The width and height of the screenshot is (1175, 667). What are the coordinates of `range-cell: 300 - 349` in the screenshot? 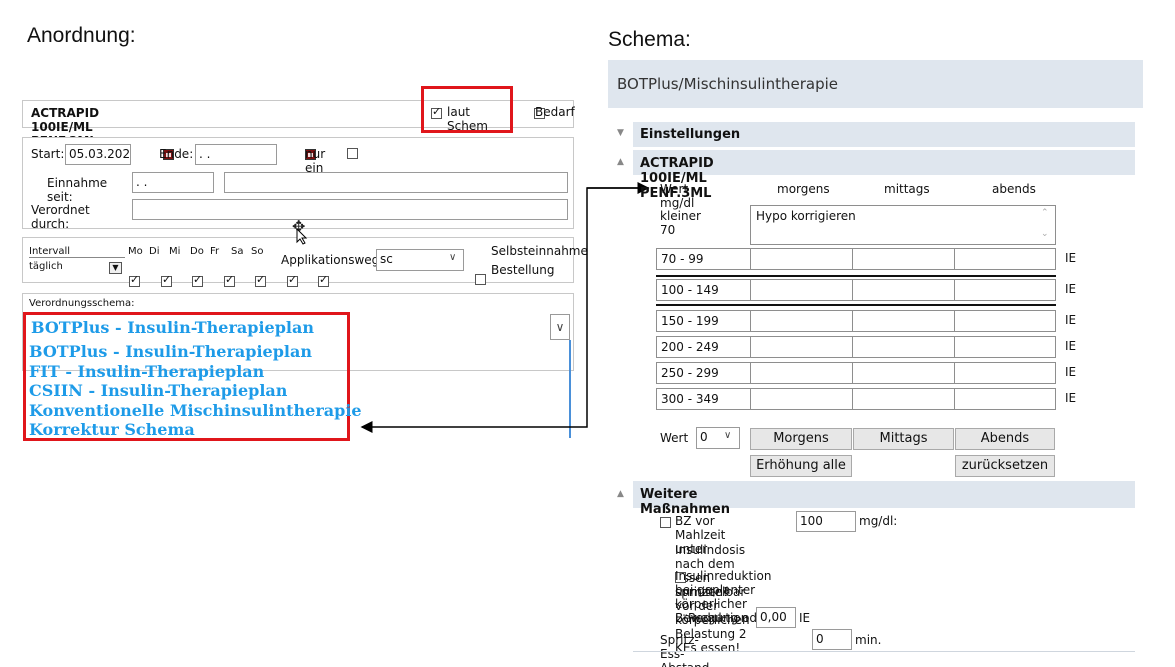 It's located at (703, 399).